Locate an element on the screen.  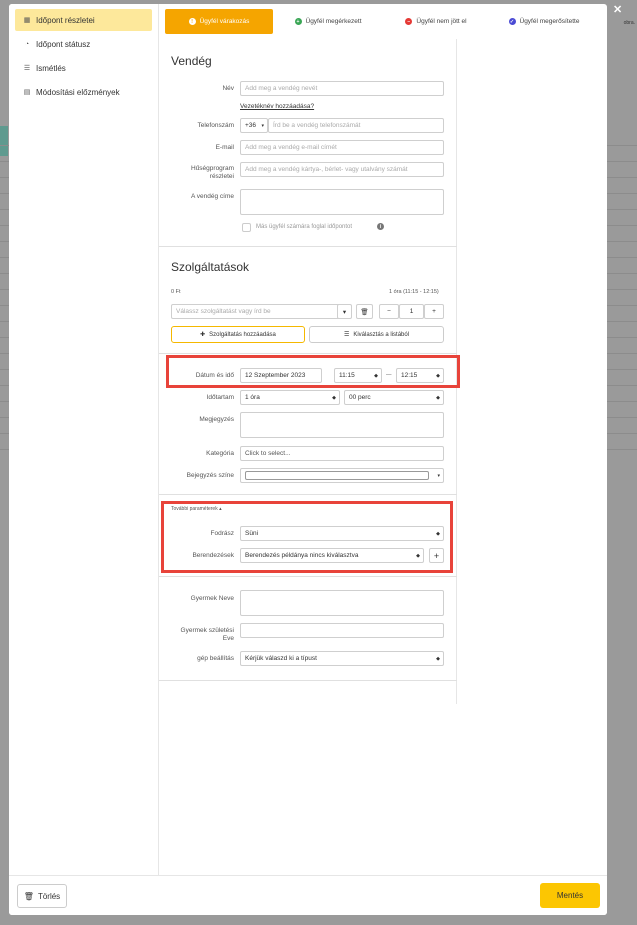
background-text: obra. is located at coordinates (629, 23).